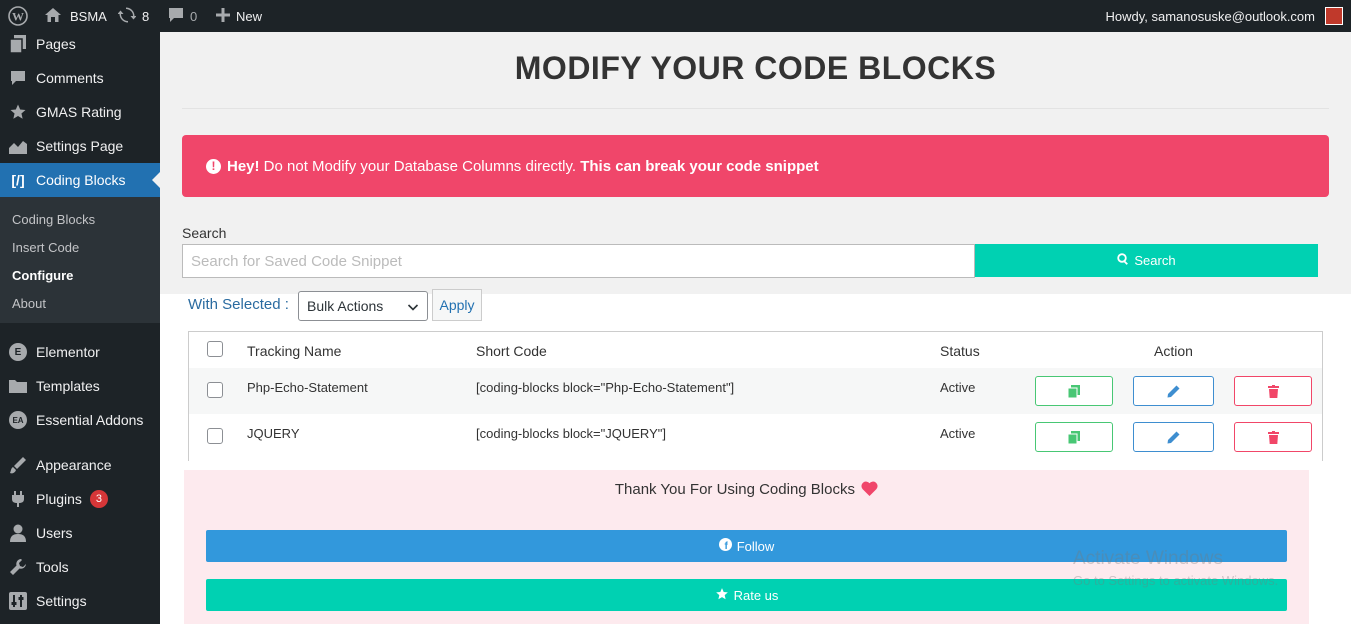 This screenshot has height=624, width=1351. Describe the element at coordinates (18, 420) in the screenshot. I see `ea-icon: EA` at that location.